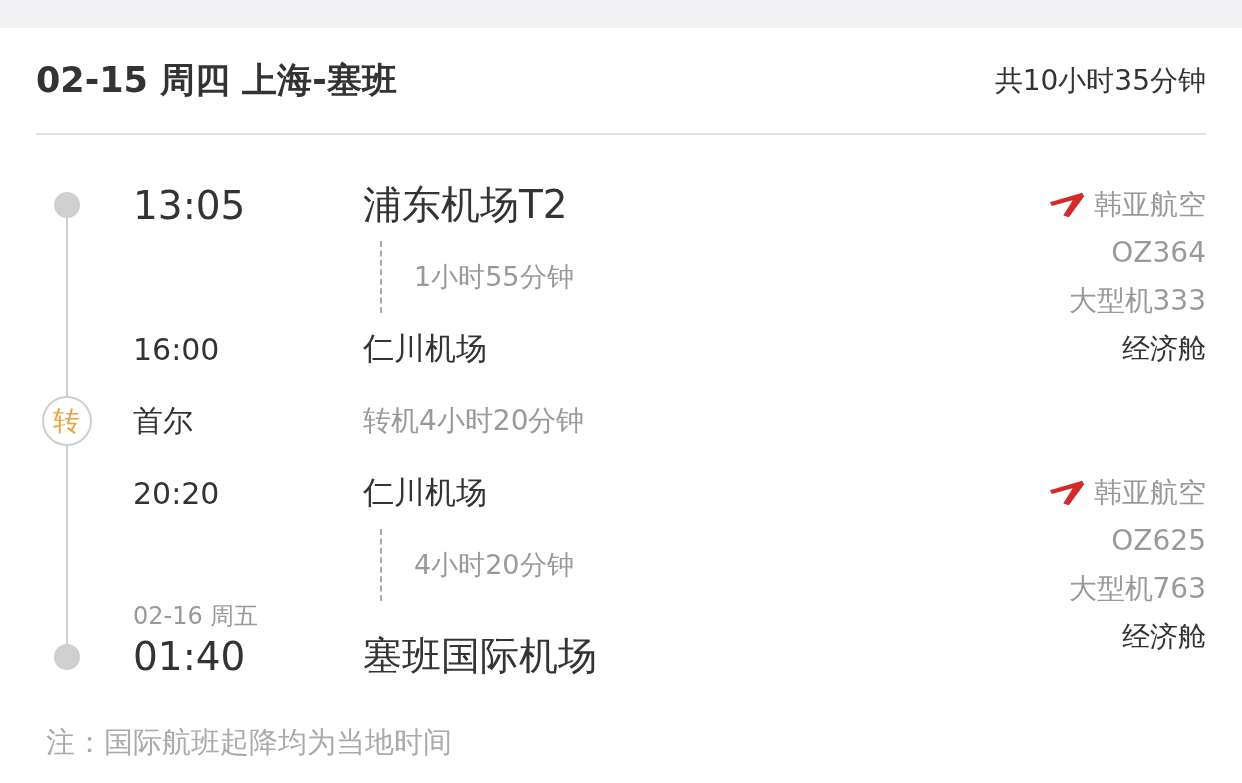 This screenshot has width=1242, height=783. I want to click on departure-time: 20:20, so click(177, 493).